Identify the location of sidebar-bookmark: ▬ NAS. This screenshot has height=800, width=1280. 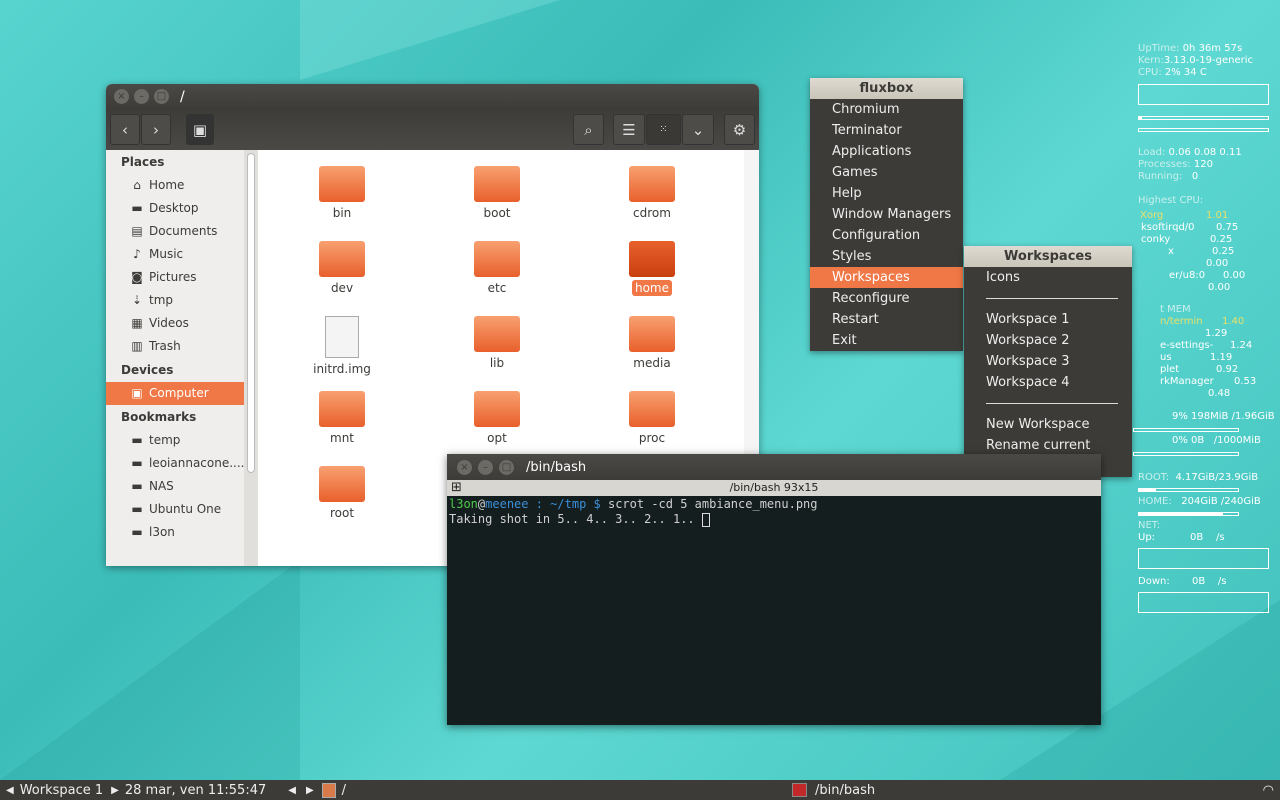
(181, 486).